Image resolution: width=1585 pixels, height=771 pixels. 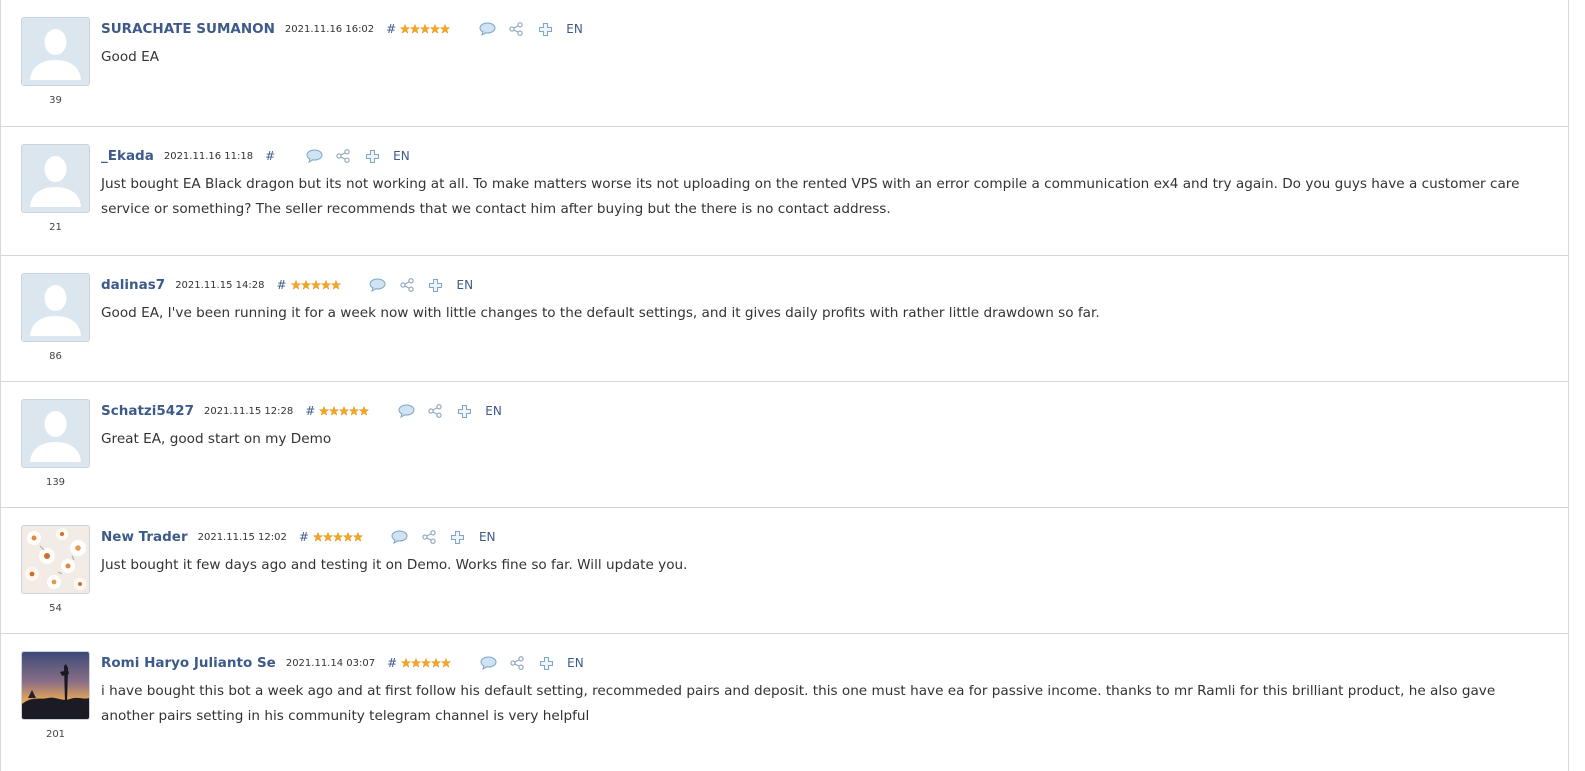 What do you see at coordinates (298, 537) in the screenshot?
I see `review-header: New Trader 2021.11.15 12:02 # EN` at bounding box center [298, 537].